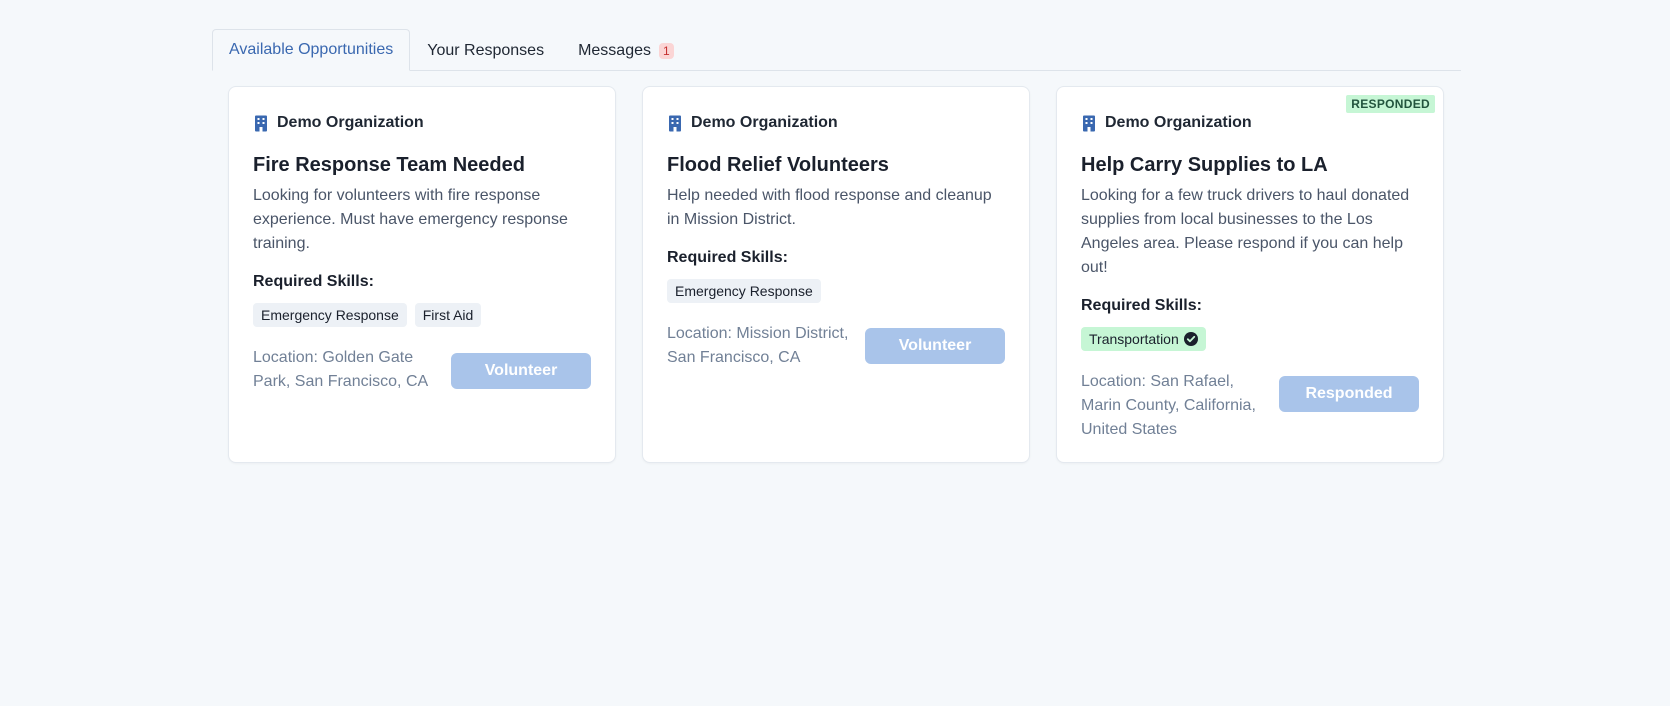 This screenshot has width=1670, height=706. What do you see at coordinates (1250, 339) in the screenshot?
I see `skill-list: Transportation` at bounding box center [1250, 339].